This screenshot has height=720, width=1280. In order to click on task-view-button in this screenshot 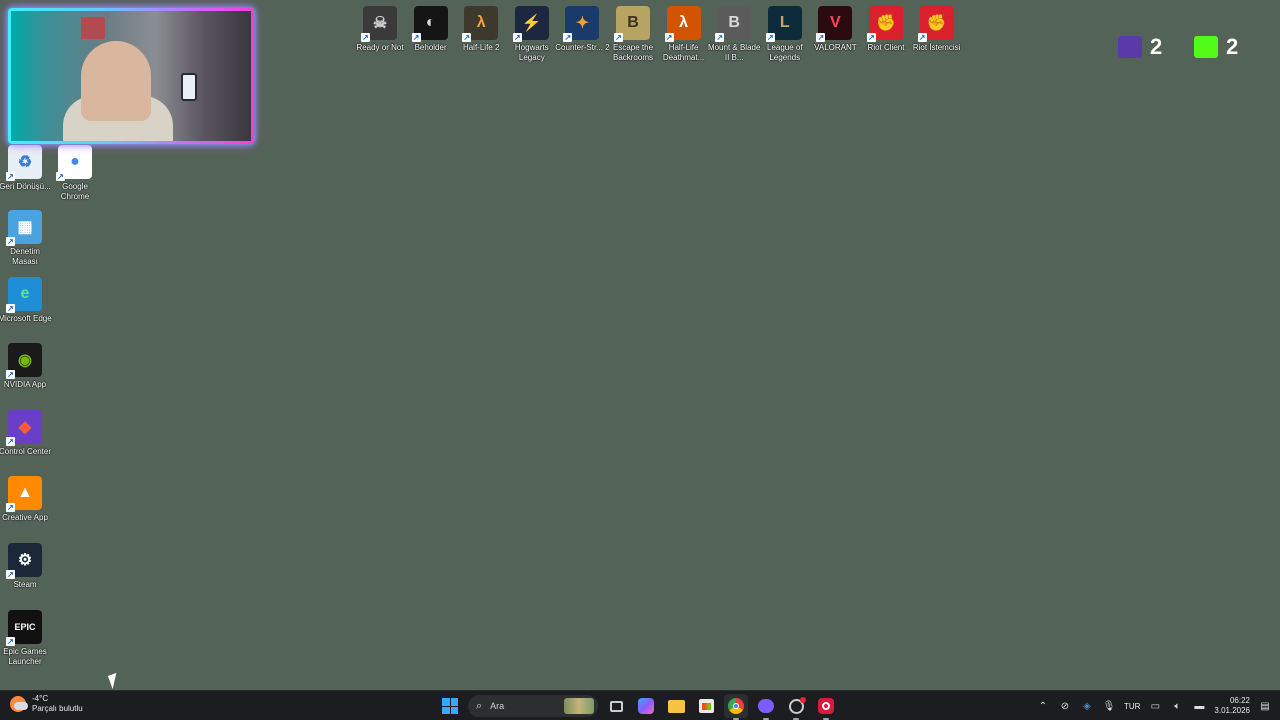, I will do `click(616, 706)`.